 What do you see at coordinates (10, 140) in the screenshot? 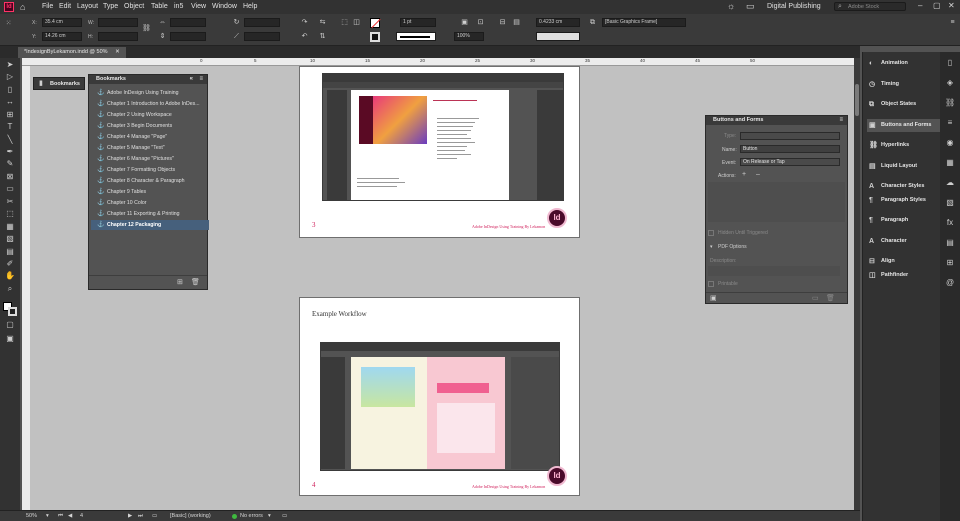
I see `line-tool-icon: ╲` at bounding box center [10, 140].